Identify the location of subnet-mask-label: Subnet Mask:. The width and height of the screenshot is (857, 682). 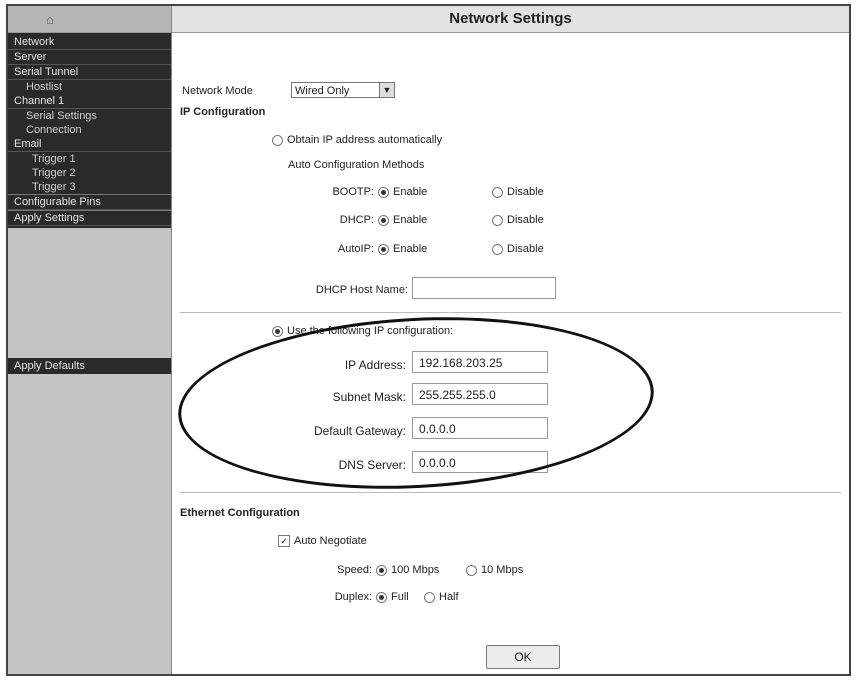
(369, 397).